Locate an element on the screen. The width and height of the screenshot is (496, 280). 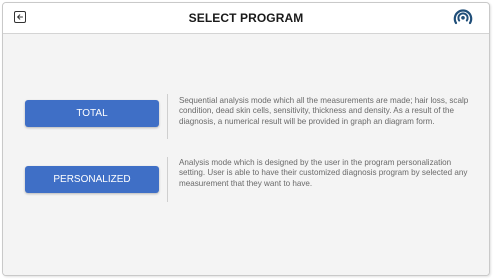
page-title: SELECT PROGRAM is located at coordinates (246, 18).